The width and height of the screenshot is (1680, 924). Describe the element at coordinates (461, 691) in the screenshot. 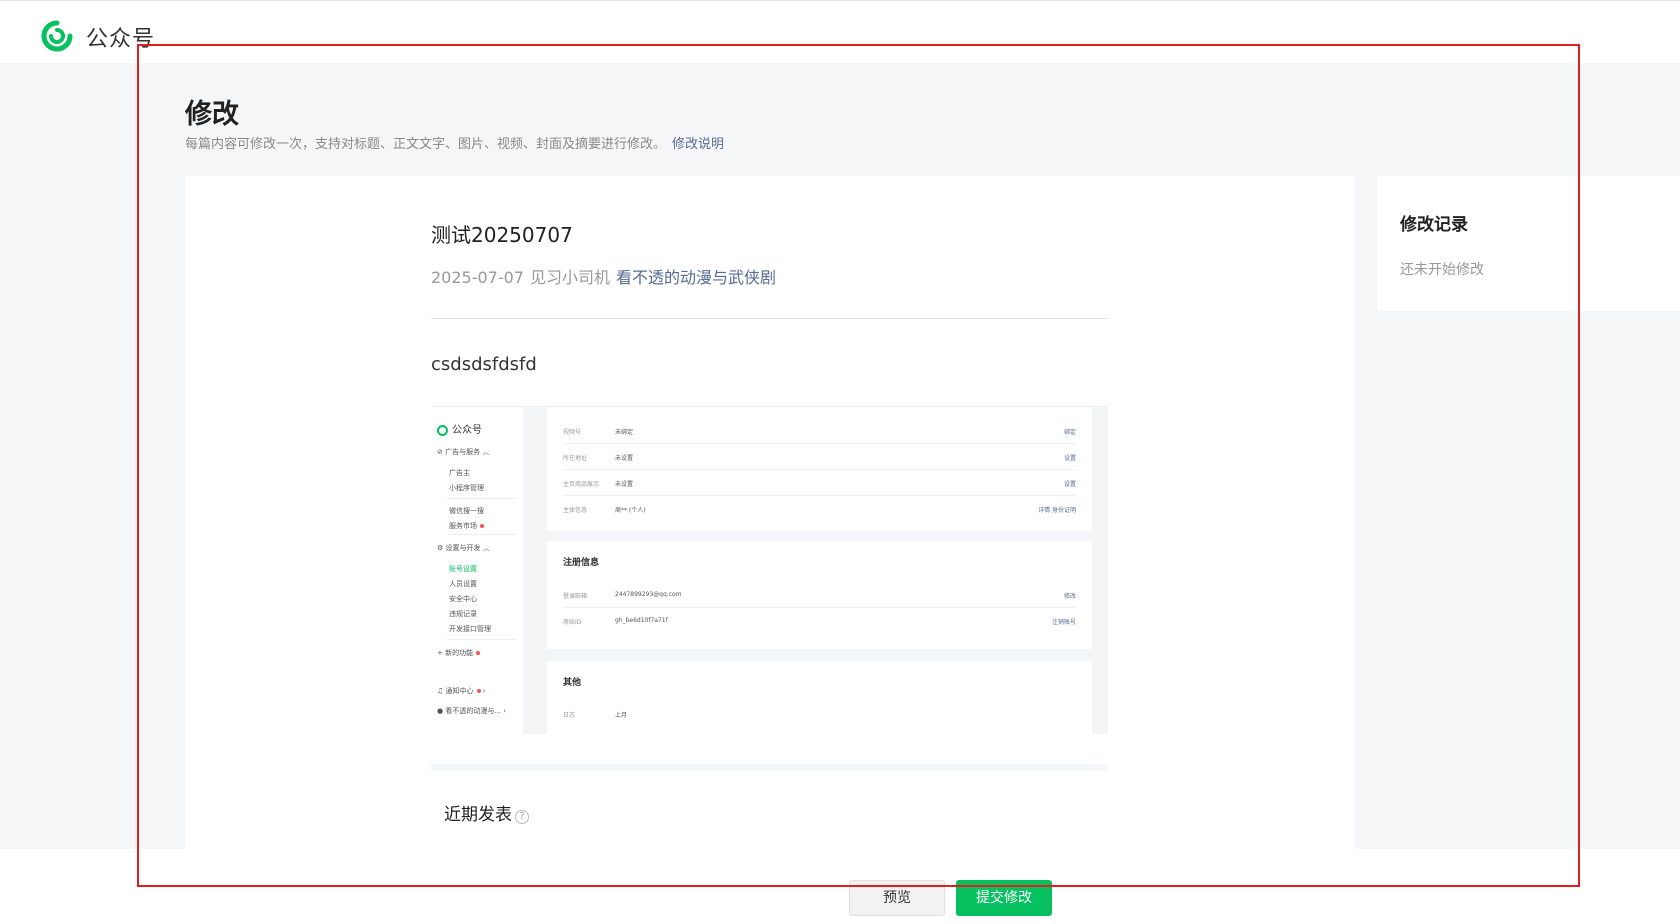

I see `screenshot-sidebar-item: ♫ 通知中心 ›` at that location.